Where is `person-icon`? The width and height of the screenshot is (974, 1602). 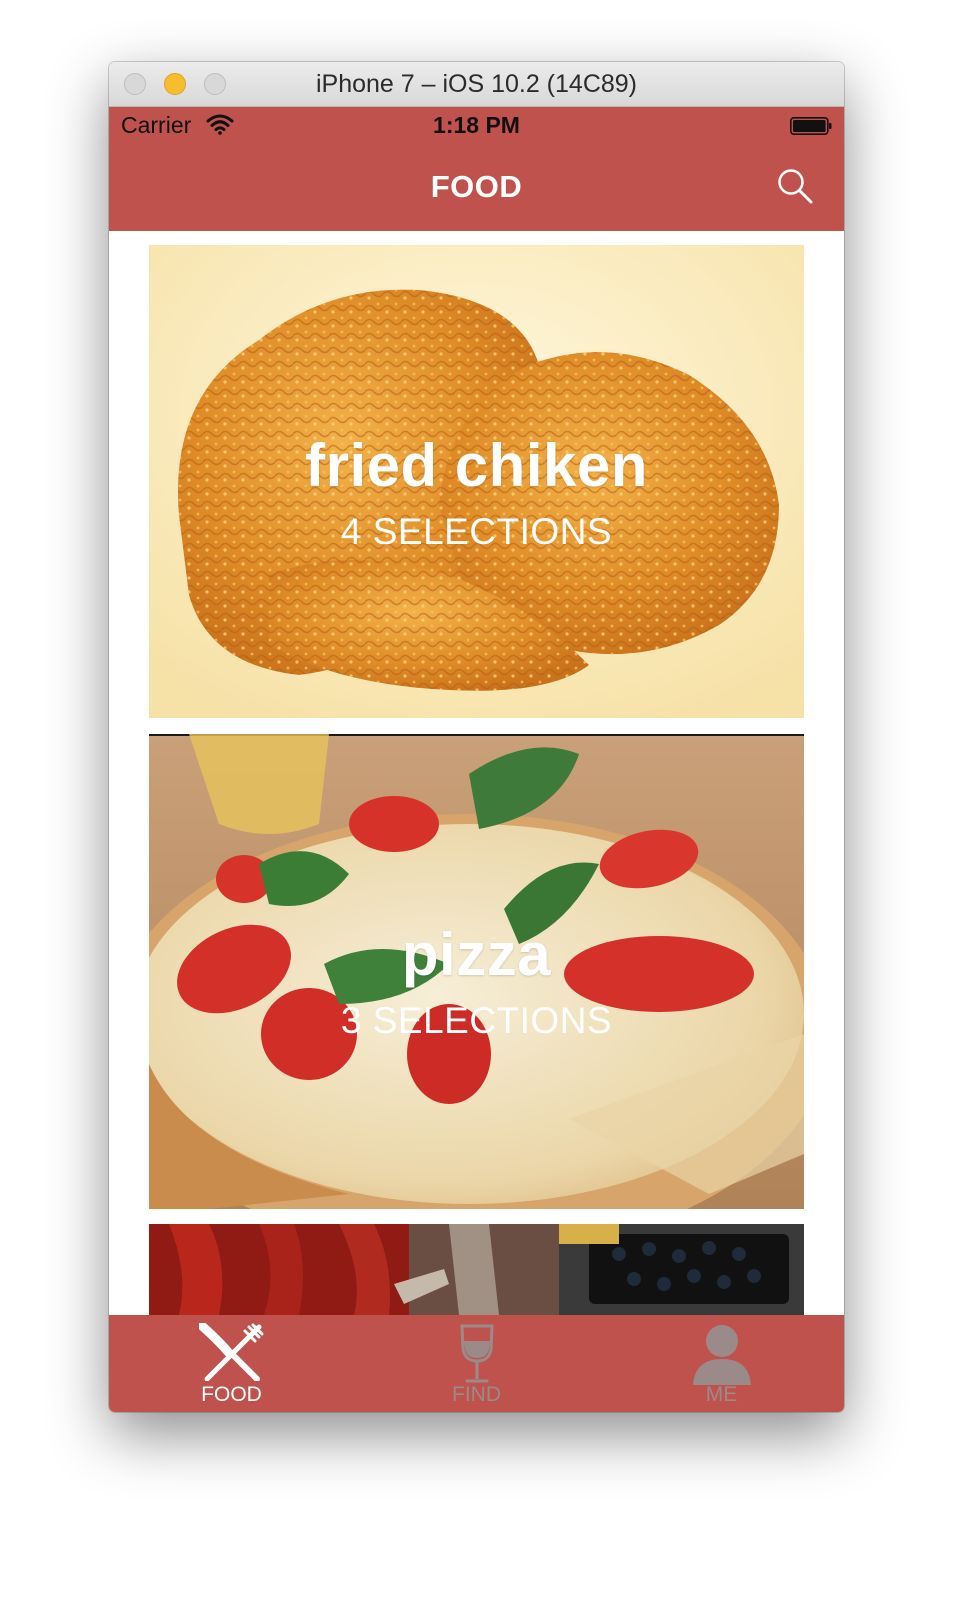 person-icon is located at coordinates (721, 1355).